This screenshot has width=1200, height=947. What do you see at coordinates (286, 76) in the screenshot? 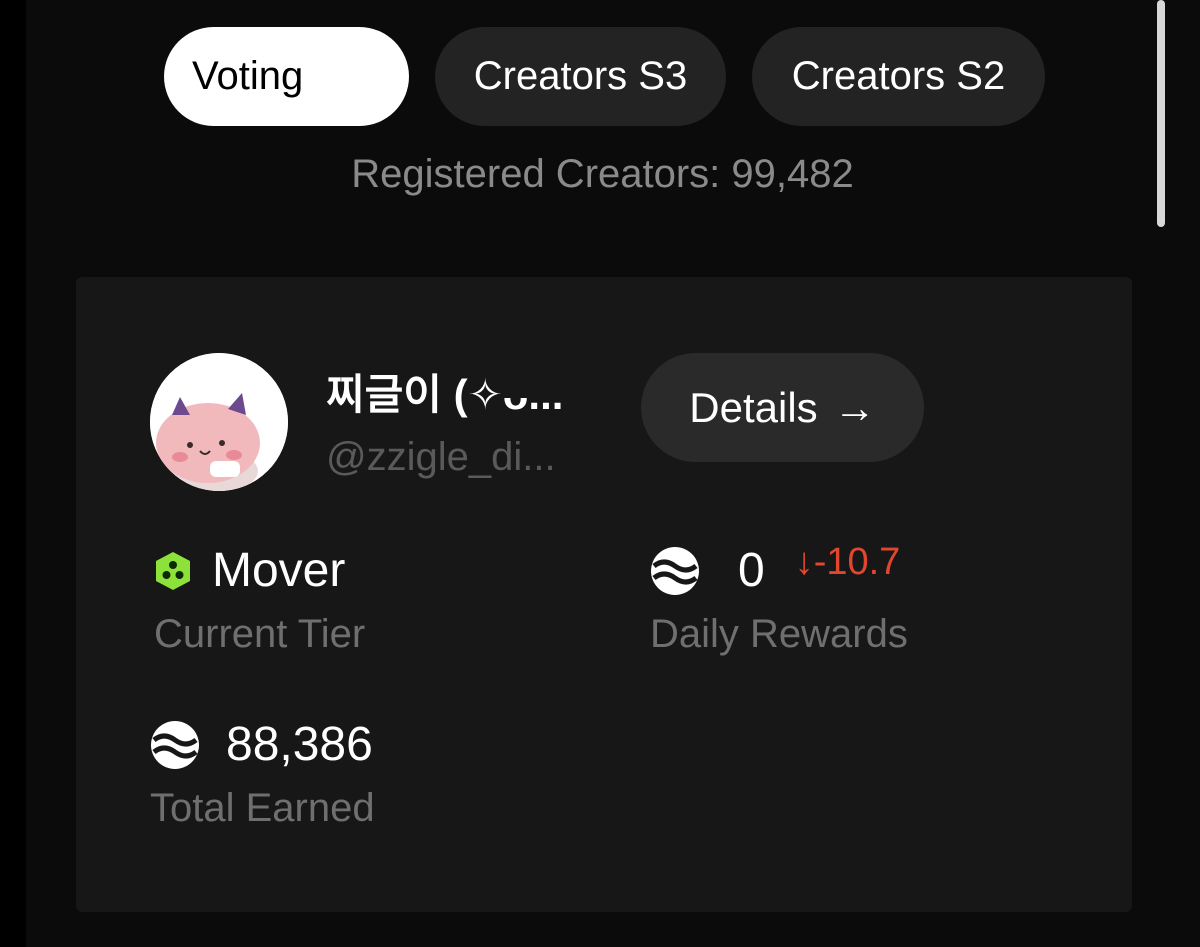
I see `tab-voting: Voting` at bounding box center [286, 76].